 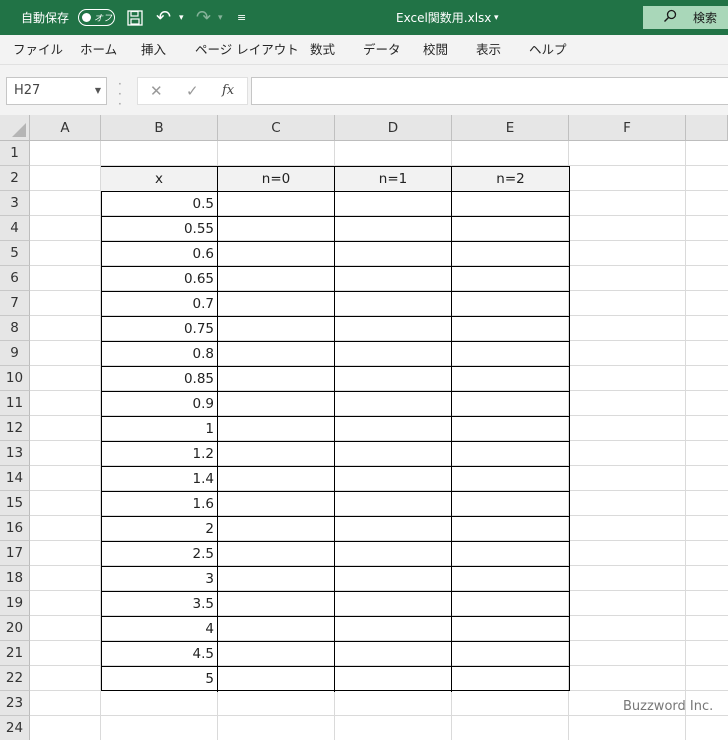 What do you see at coordinates (56, 91) in the screenshot?
I see `name-box: H27 ▼` at bounding box center [56, 91].